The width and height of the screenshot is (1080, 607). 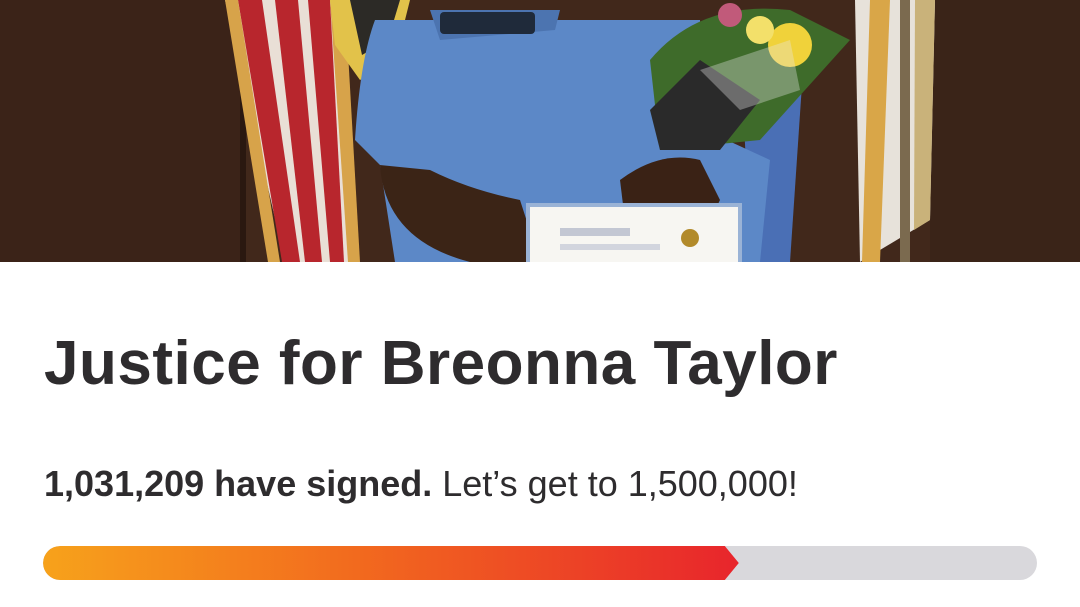 What do you see at coordinates (238, 483) in the screenshot?
I see `signed-count: 1,031,209 have signed.` at bounding box center [238, 483].